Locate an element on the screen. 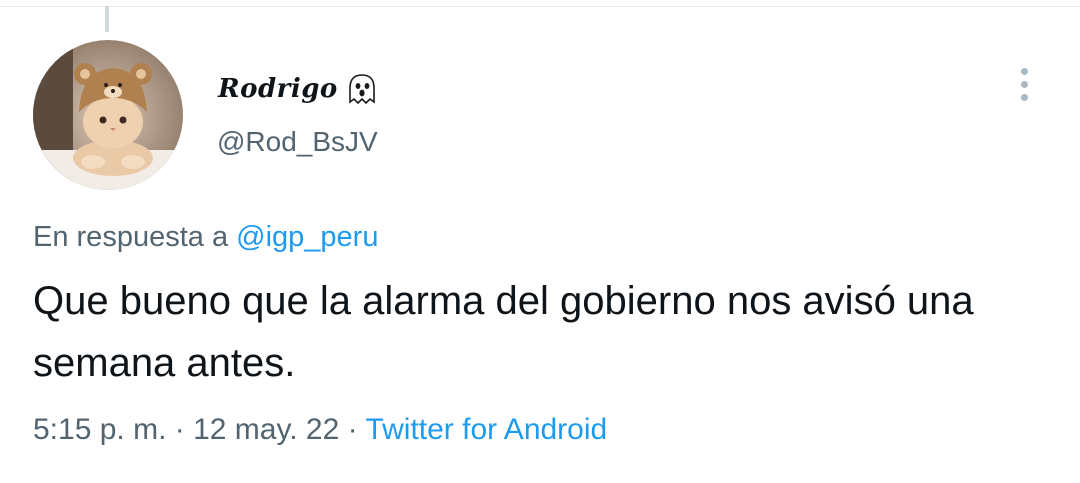 Image resolution: width=1080 pixels, height=483 pixels. more-options-button is located at coordinates (1024, 84).